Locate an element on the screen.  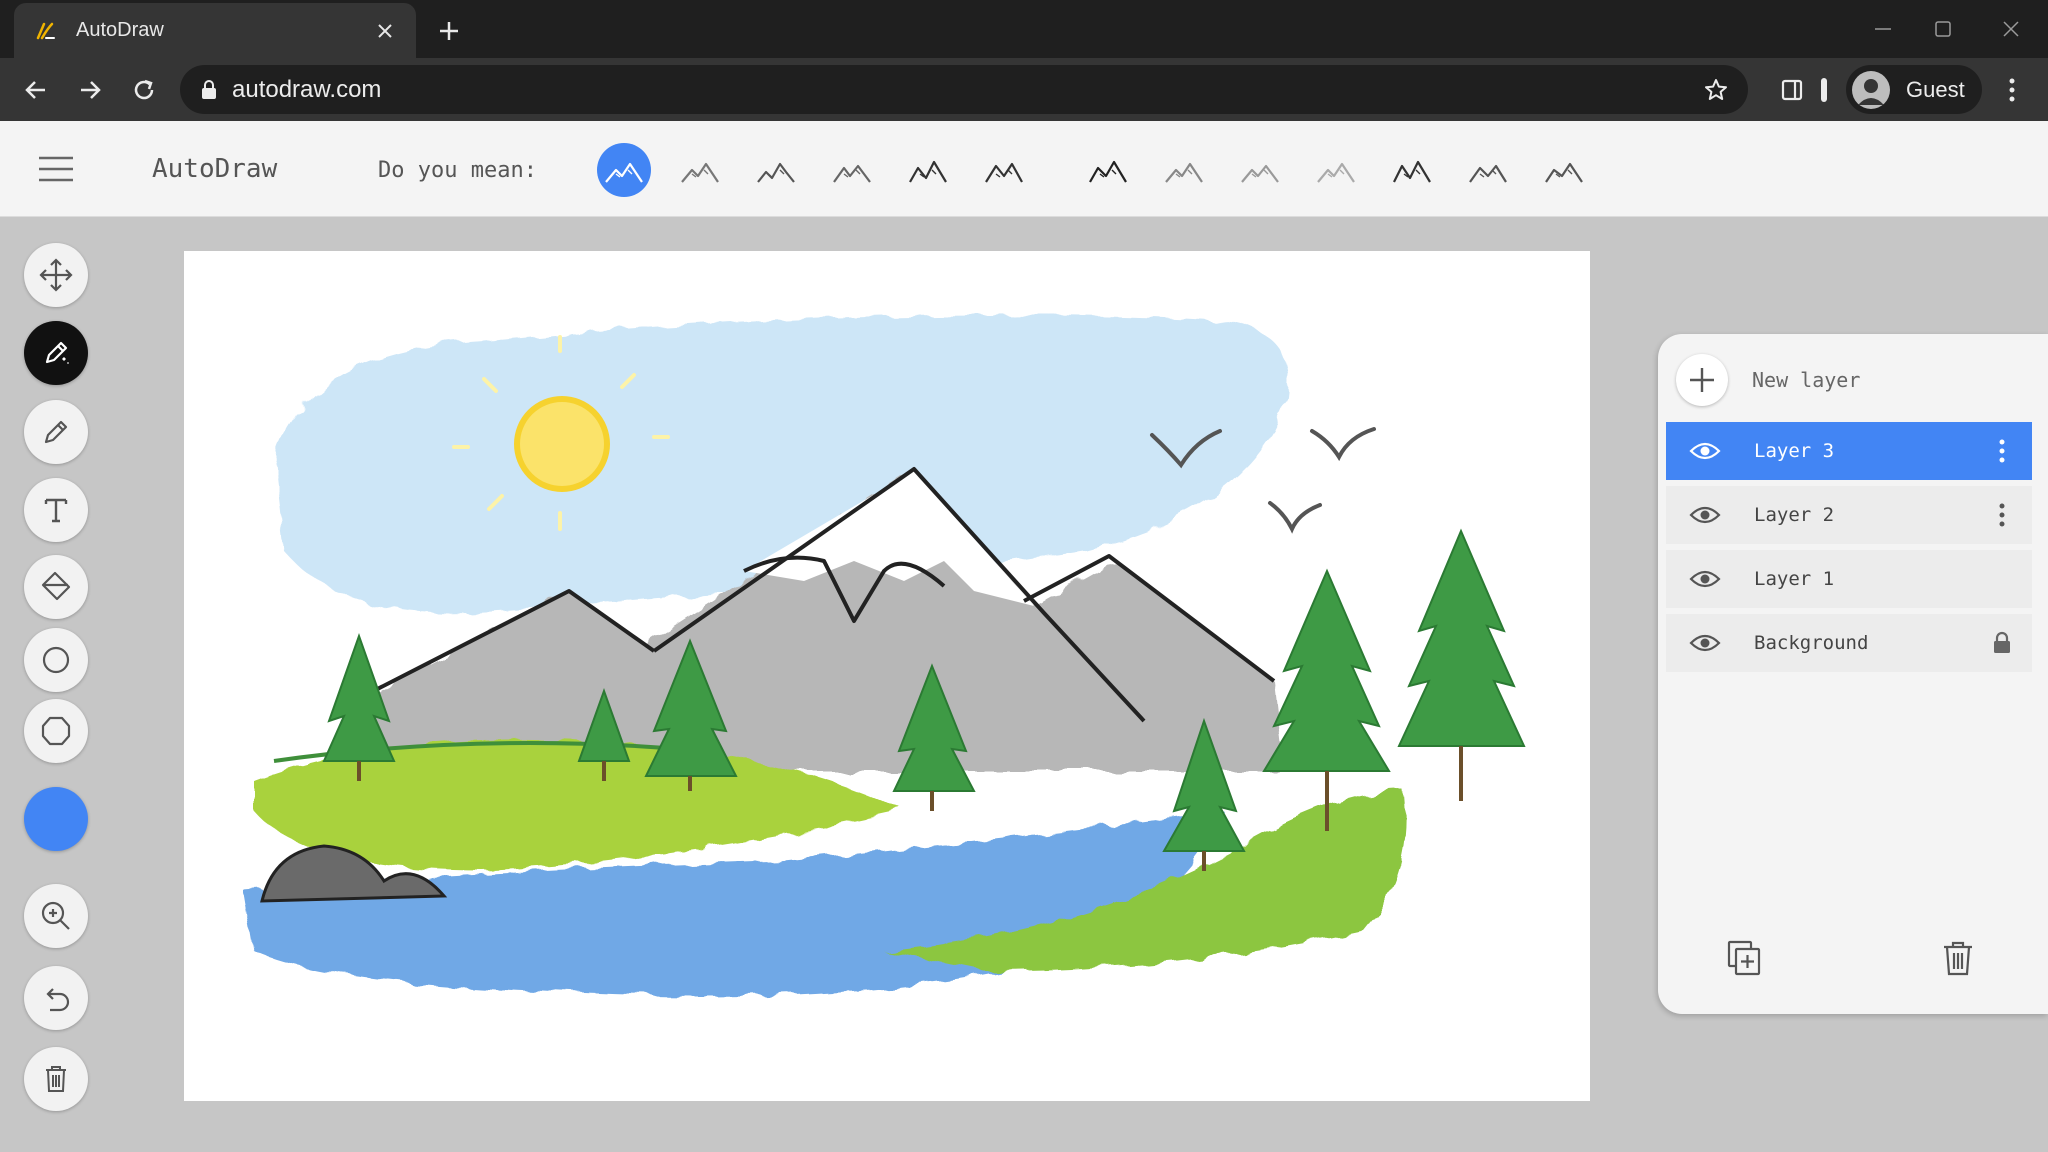
url-text: autodraw.com is located at coordinates (307, 89).